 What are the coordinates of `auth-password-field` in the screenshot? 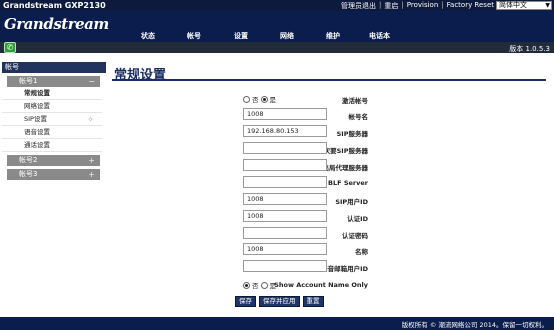 It's located at (285, 233).